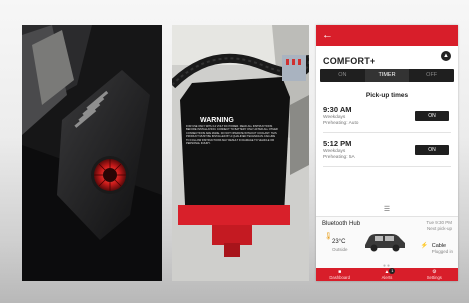 Image resolution: width=469 pixels, height=303 pixels. Describe the element at coordinates (439, 222) in the screenshot. I see `next-pickup-time: Tue 9:30 PM` at that location.